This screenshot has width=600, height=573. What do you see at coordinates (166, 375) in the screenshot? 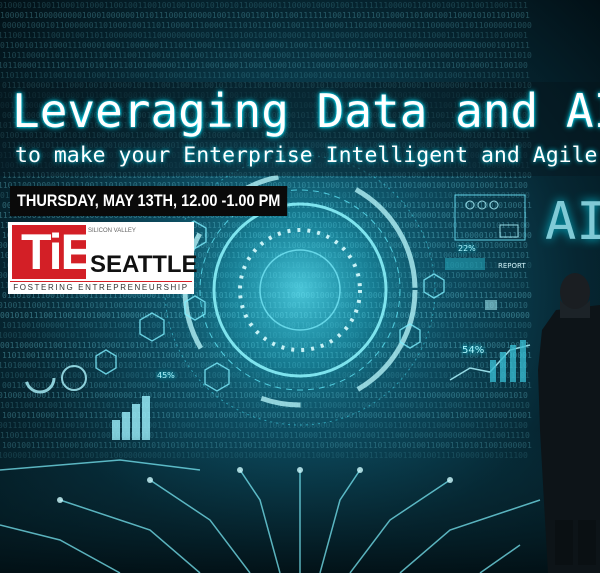
I see `hud-percent-c: 45%` at bounding box center [166, 375].